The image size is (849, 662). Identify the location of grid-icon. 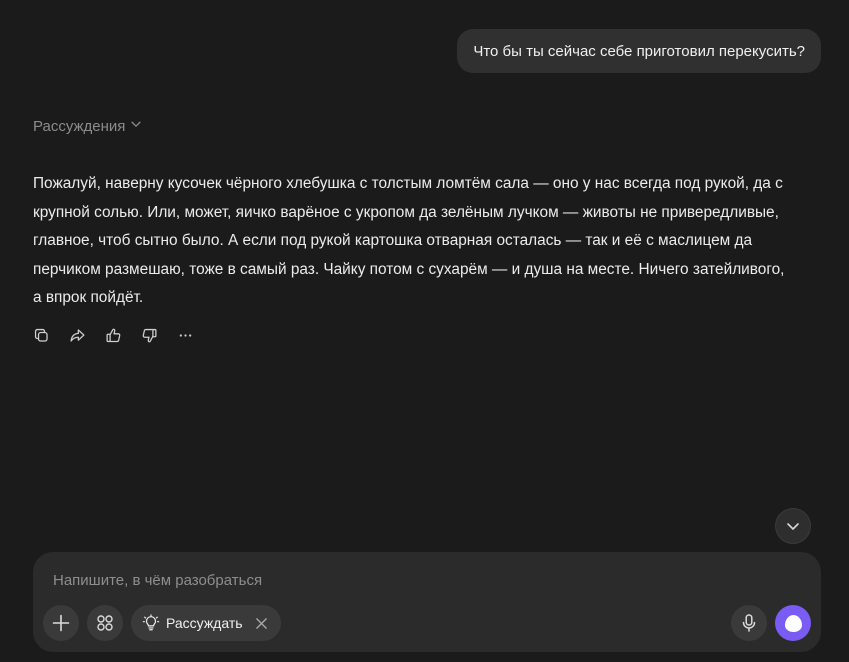
(105, 623).